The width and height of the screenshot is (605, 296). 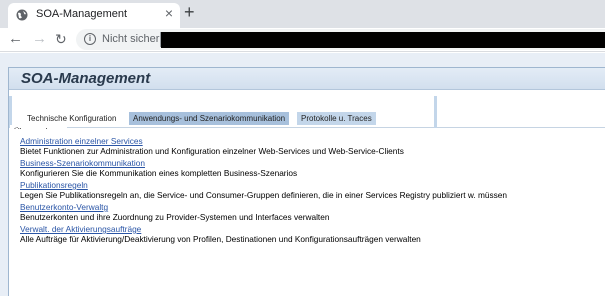 What do you see at coordinates (302, 14) in the screenshot?
I see `browser-tabstrip: SOA-Management × +` at bounding box center [302, 14].